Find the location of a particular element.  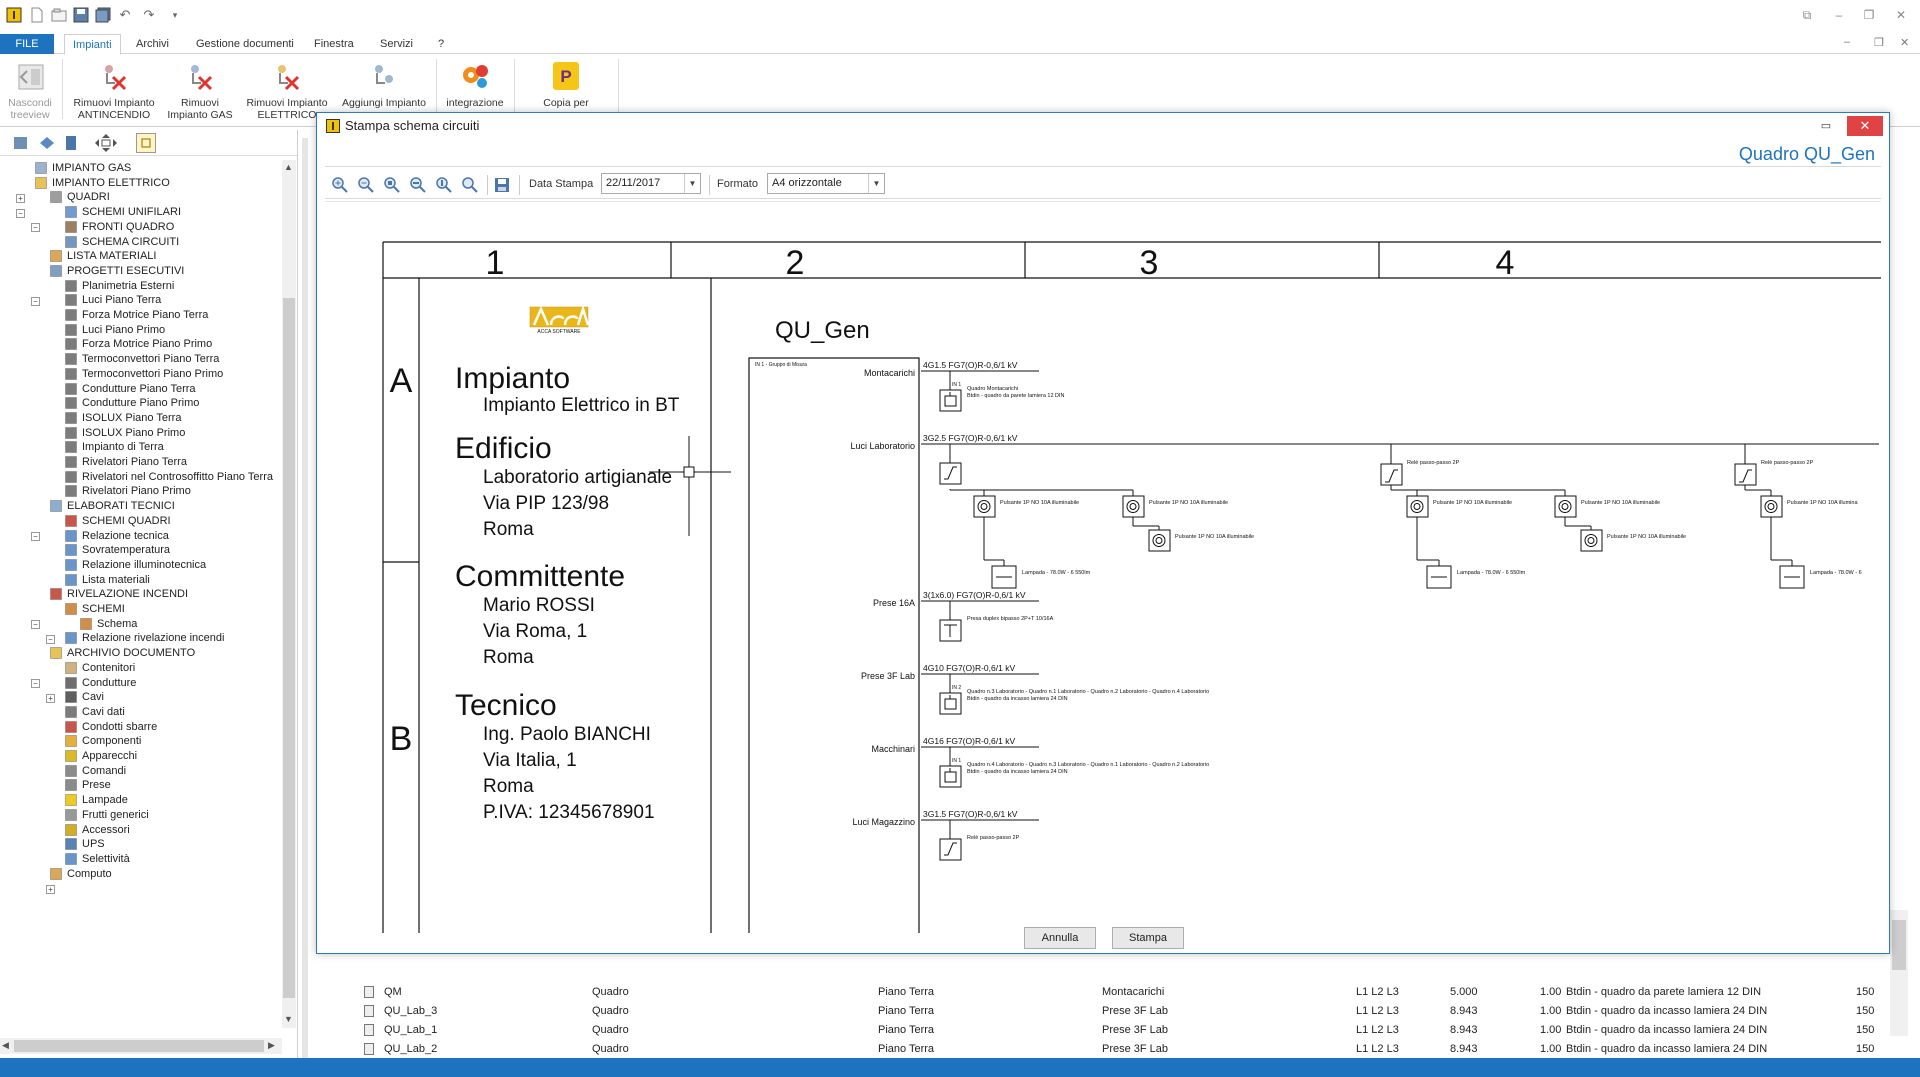

dialog-close-button: ✕ is located at coordinates (1865, 126).